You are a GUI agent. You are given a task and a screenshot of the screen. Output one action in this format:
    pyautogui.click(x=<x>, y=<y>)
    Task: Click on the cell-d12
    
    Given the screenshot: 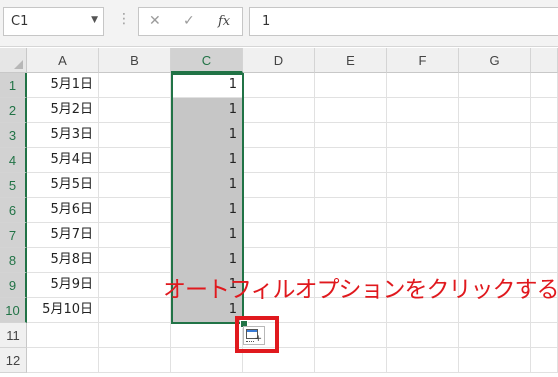 What is the action you would take?
    pyautogui.click(x=279, y=360)
    